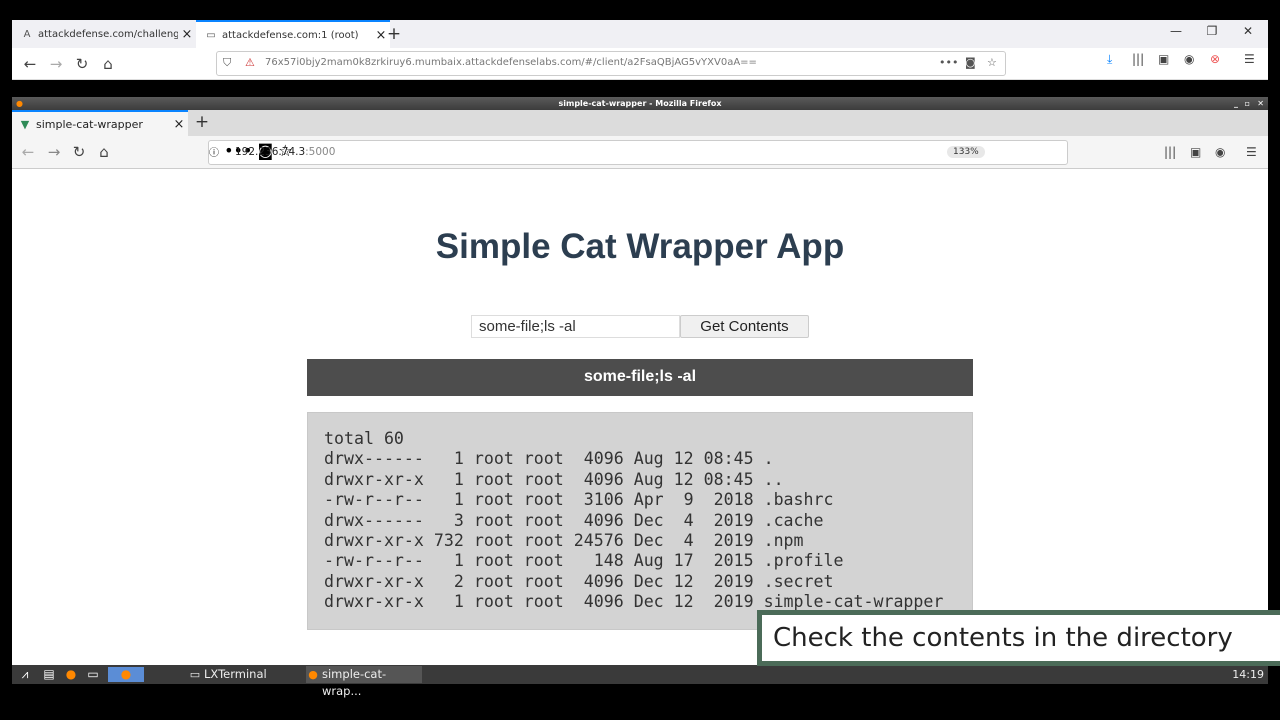 The image size is (1280, 720). I want to click on vm-tab-app: ▼ simple-cat-wrapper ×, so click(100, 123).